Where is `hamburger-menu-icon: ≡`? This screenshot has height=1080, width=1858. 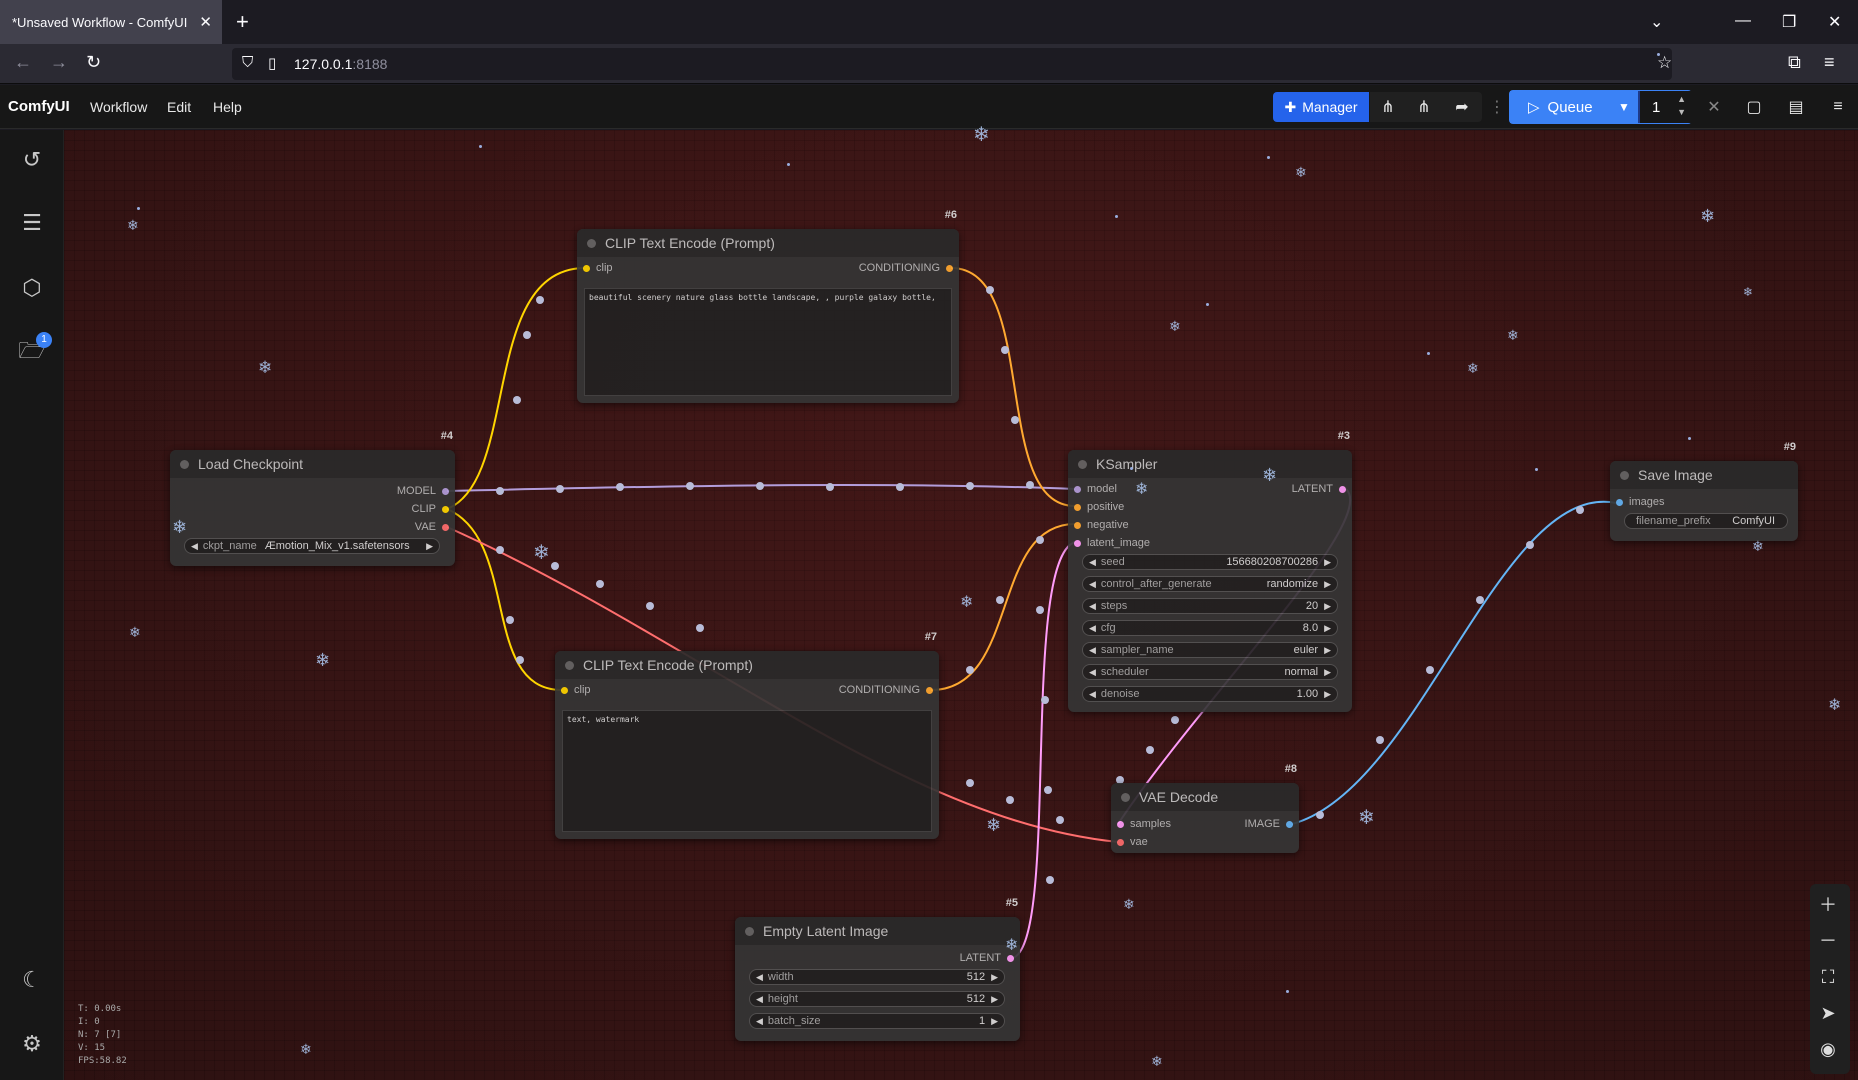
hamburger-menu-icon: ≡ is located at coordinates (1838, 107).